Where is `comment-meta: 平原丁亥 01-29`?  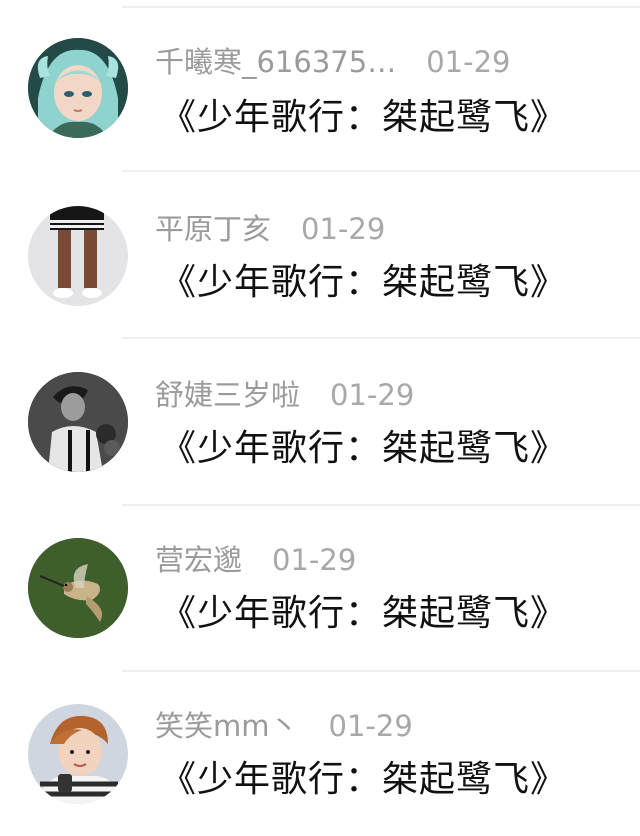 comment-meta: 平原丁亥 01-29 is located at coordinates (270, 229).